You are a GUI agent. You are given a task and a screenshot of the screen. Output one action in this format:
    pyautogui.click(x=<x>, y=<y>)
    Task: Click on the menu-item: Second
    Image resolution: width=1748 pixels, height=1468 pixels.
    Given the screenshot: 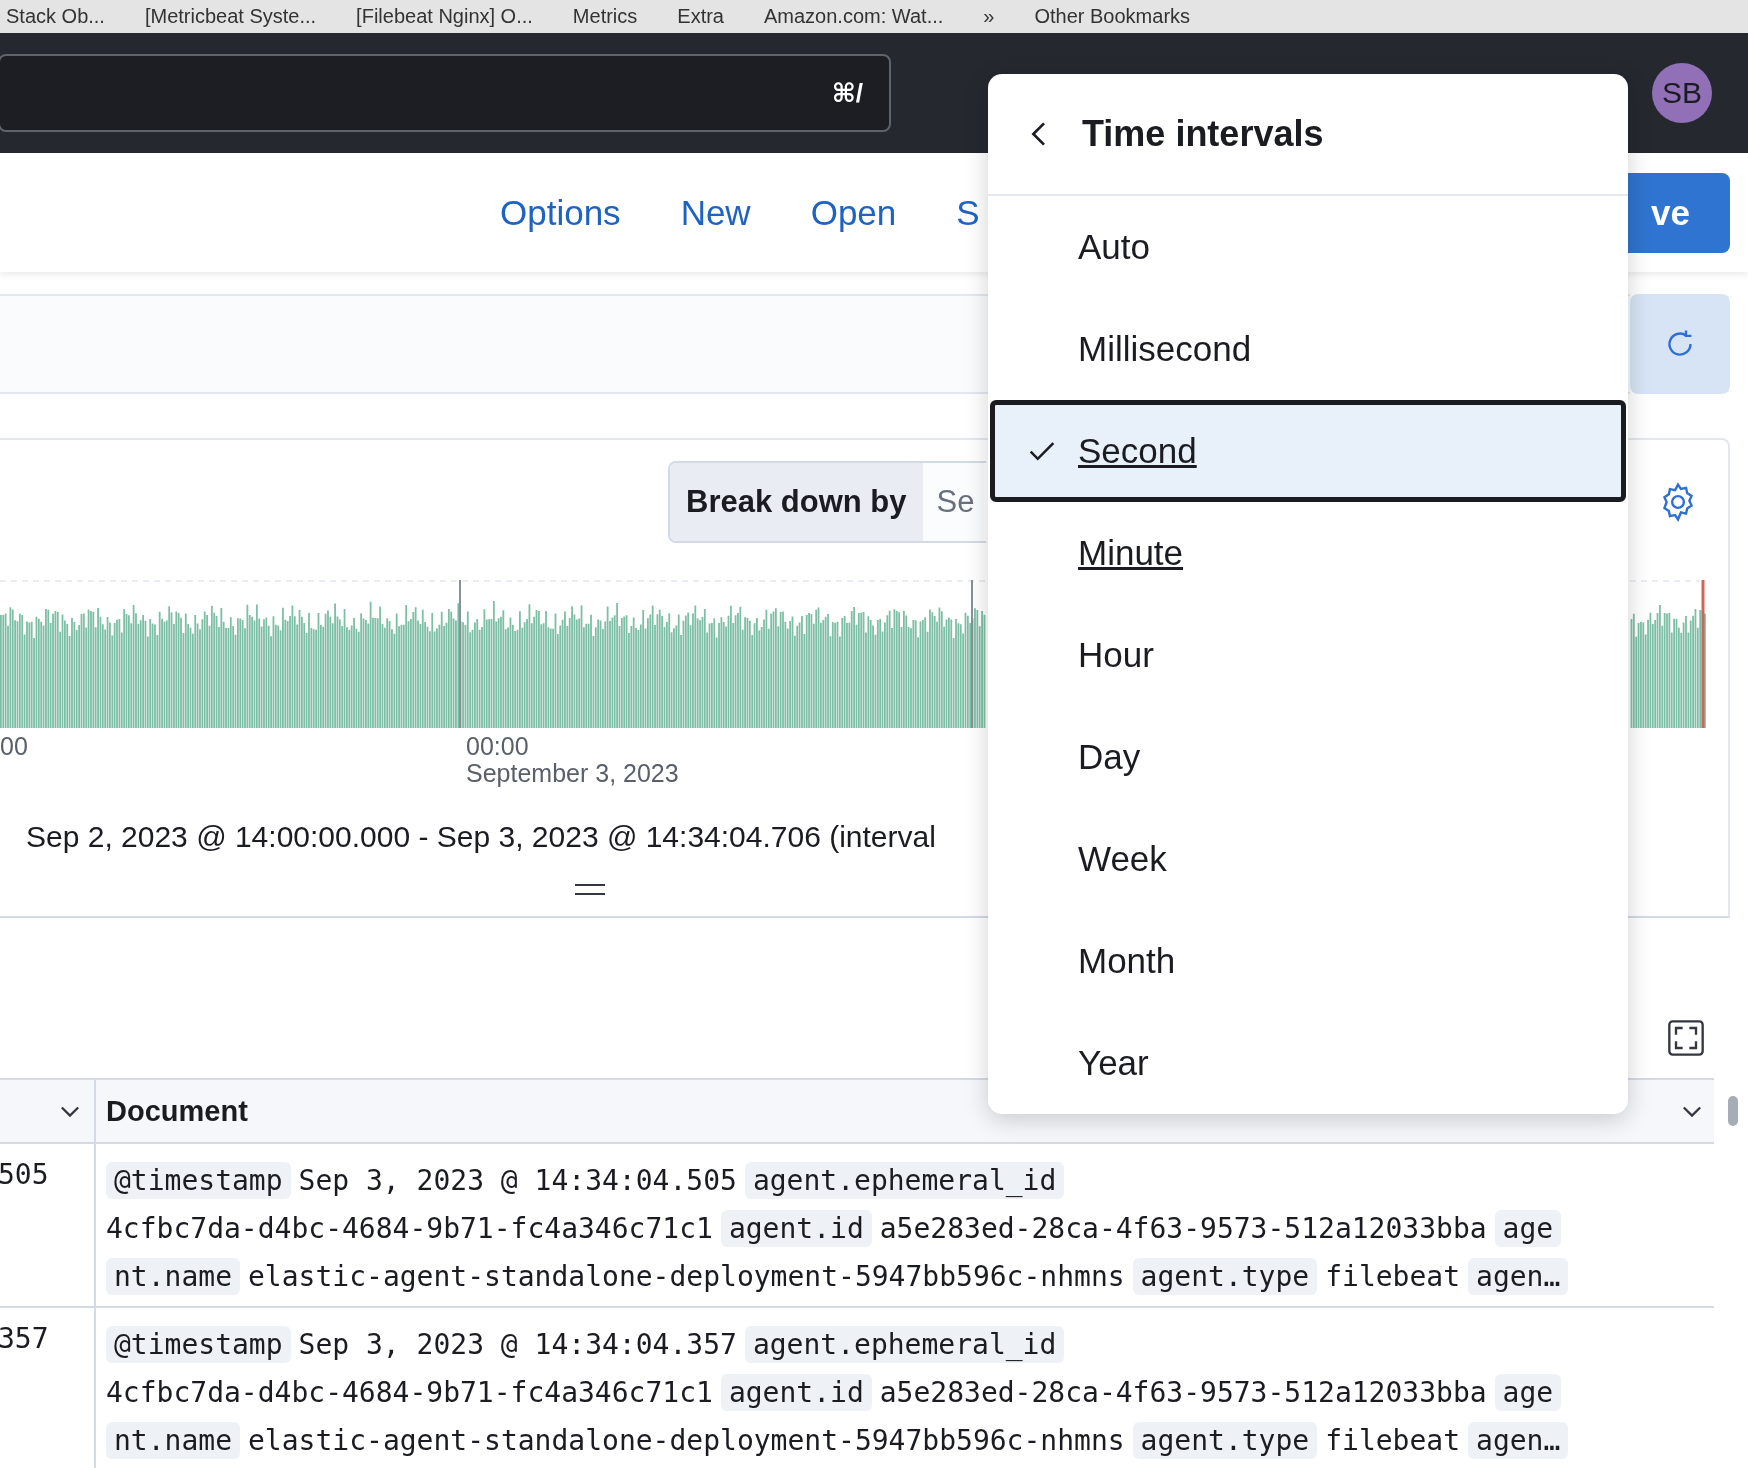 What is the action you would take?
    pyautogui.click(x=1308, y=451)
    